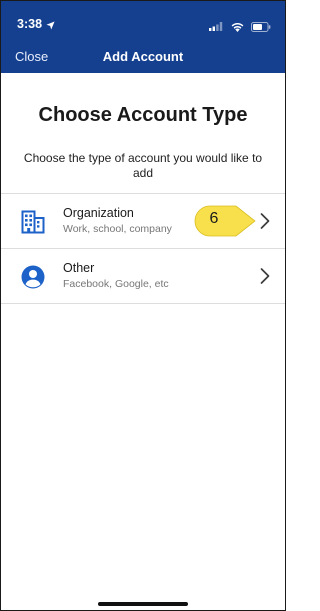  I want to click on location-arrow-icon, so click(50, 26).